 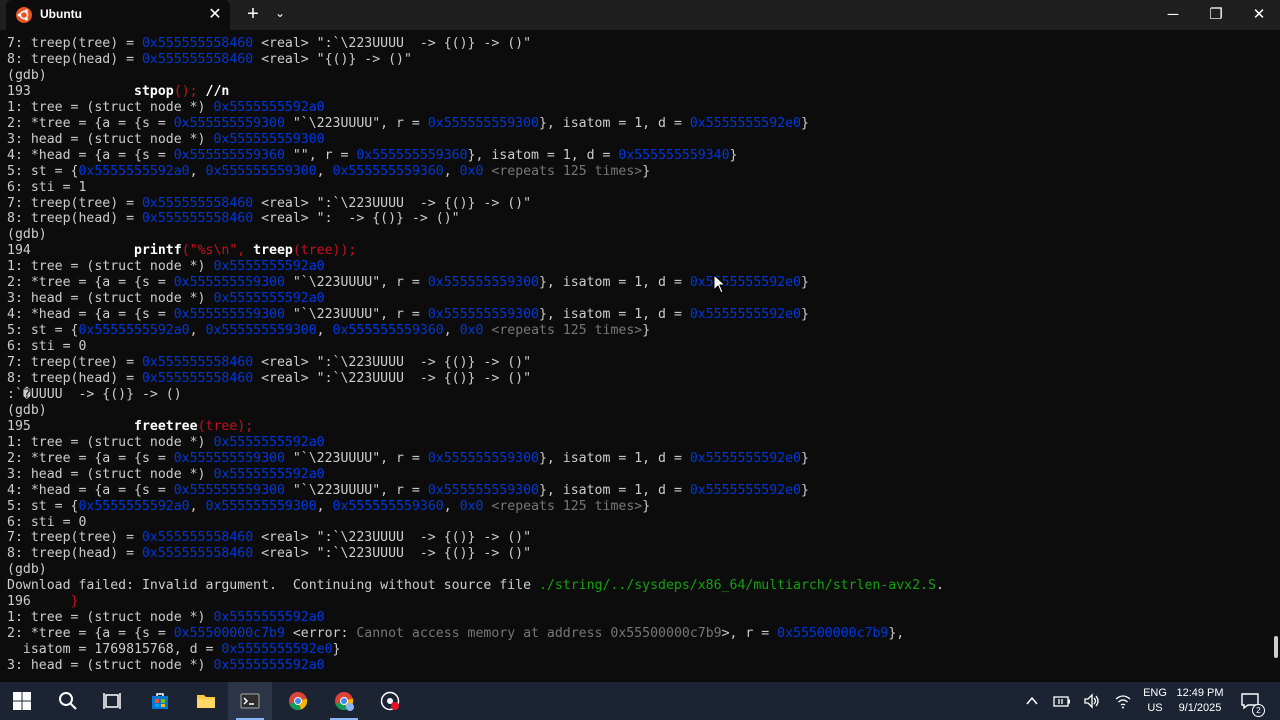 What do you see at coordinates (118, 92) in the screenshot?
I see `terminal-line: 193 stpop(); //n` at bounding box center [118, 92].